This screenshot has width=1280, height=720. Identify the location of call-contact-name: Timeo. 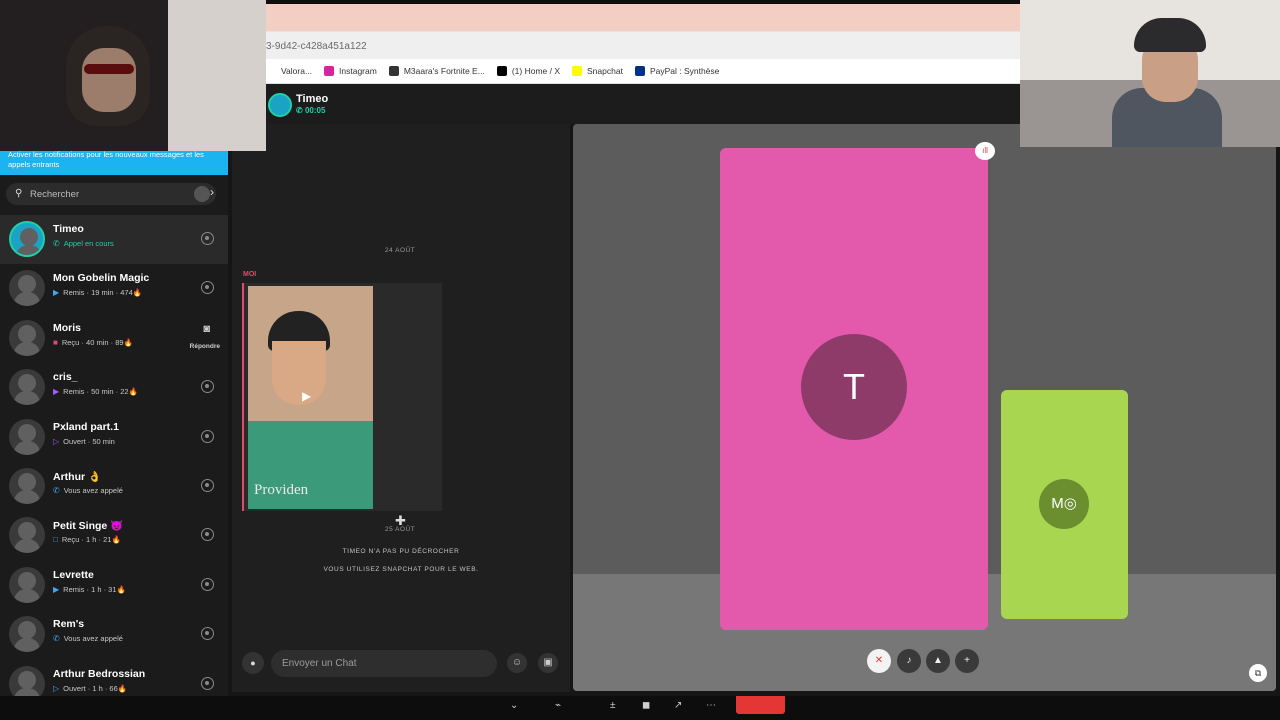
(312, 99).